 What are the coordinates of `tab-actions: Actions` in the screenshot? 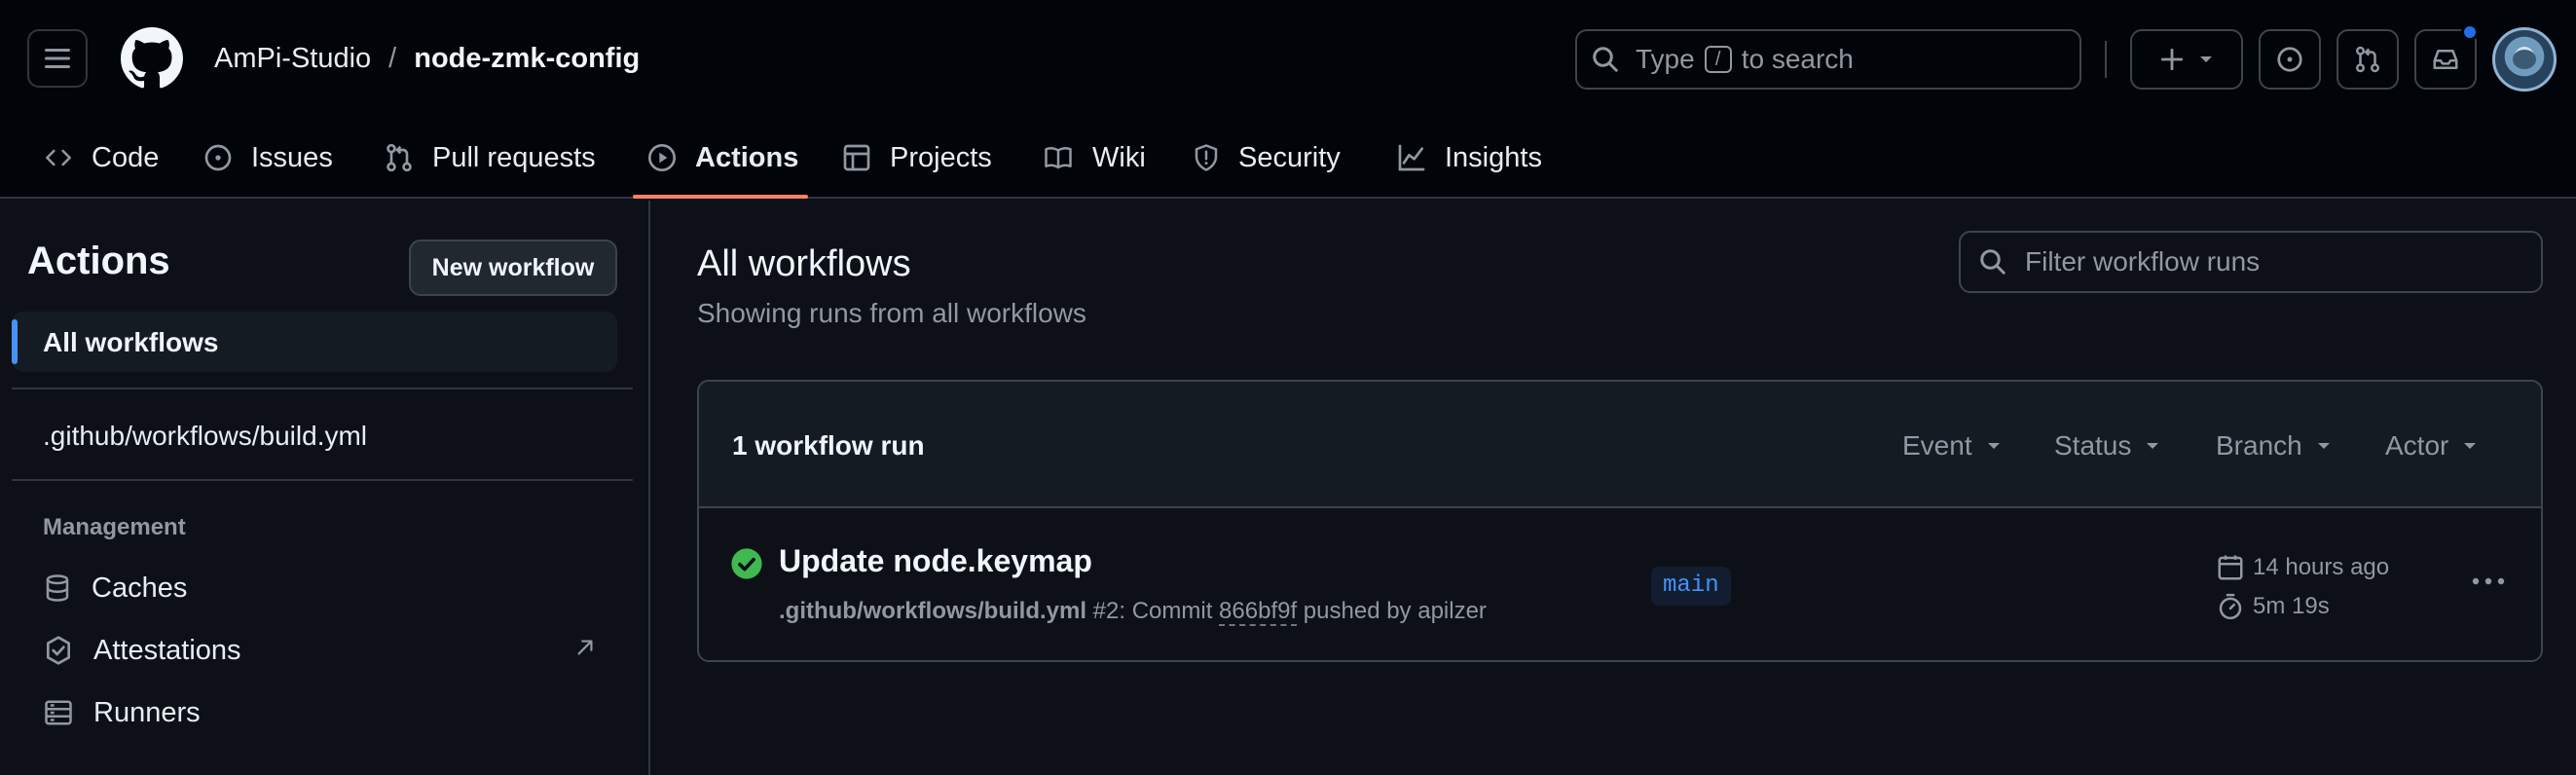 It's located at (722, 158).